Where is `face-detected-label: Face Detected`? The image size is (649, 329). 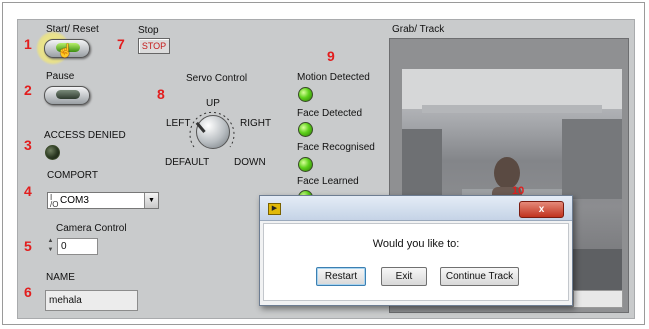
face-detected-label: Face Detected is located at coordinates (330, 113).